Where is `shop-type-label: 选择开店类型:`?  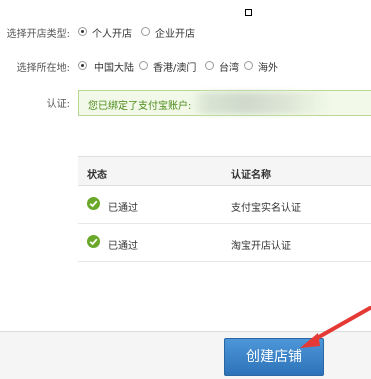 shop-type-label: 选择开店类型: is located at coordinates (38, 34).